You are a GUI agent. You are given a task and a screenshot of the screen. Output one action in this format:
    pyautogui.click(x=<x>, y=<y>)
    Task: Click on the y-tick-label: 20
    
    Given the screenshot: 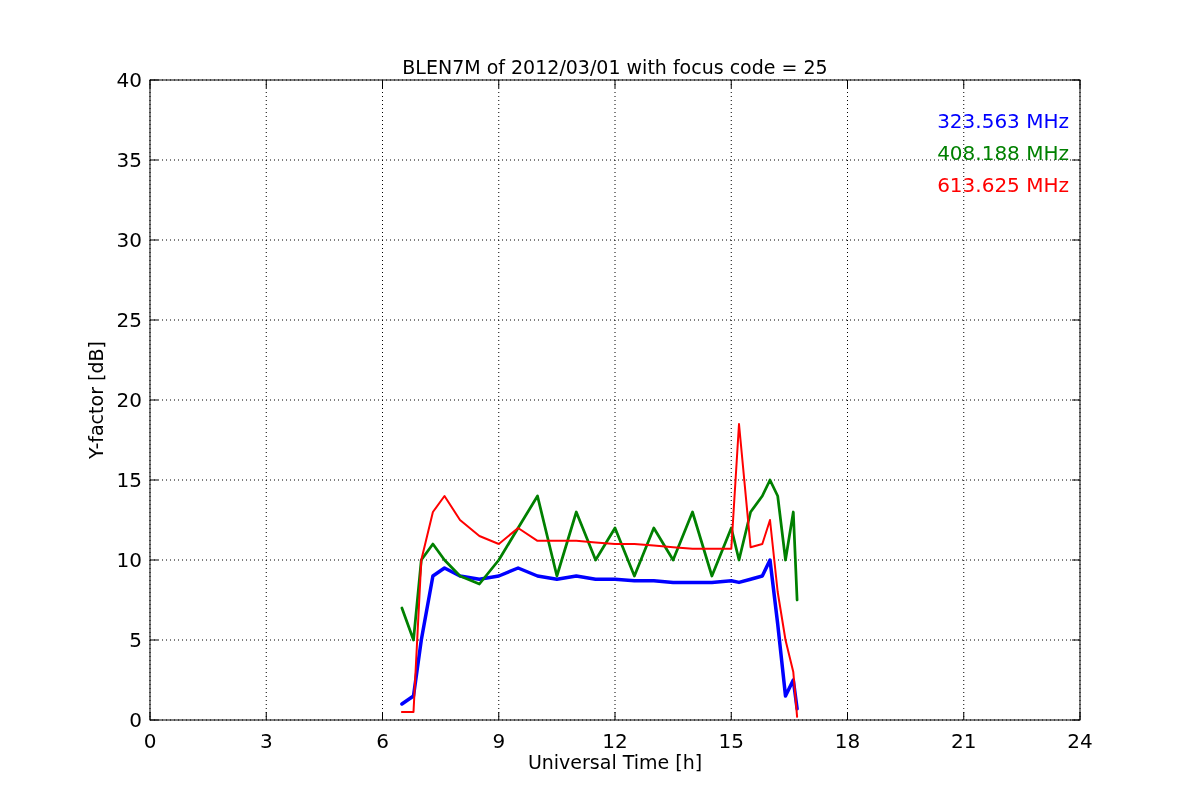 What is the action you would take?
    pyautogui.click(x=129, y=400)
    